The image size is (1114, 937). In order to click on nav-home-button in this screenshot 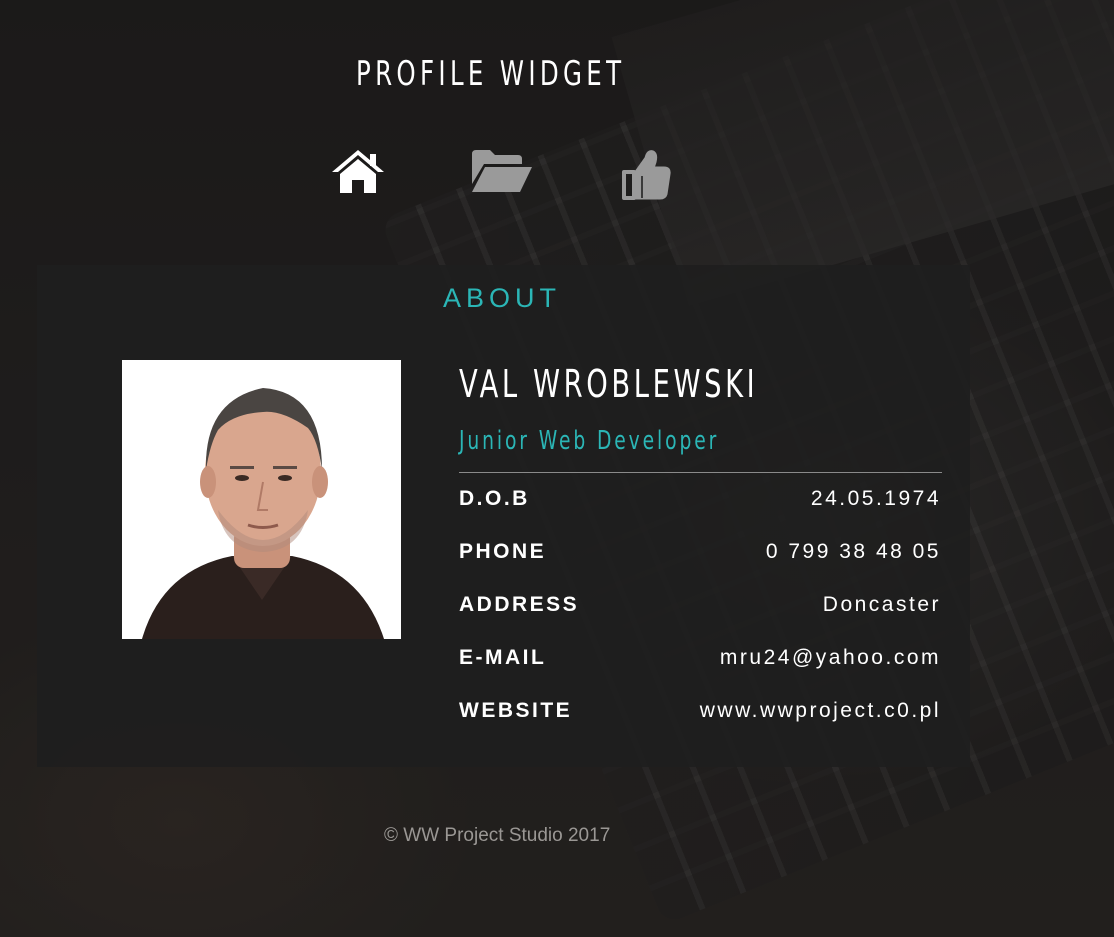, I will do `click(360, 176)`.